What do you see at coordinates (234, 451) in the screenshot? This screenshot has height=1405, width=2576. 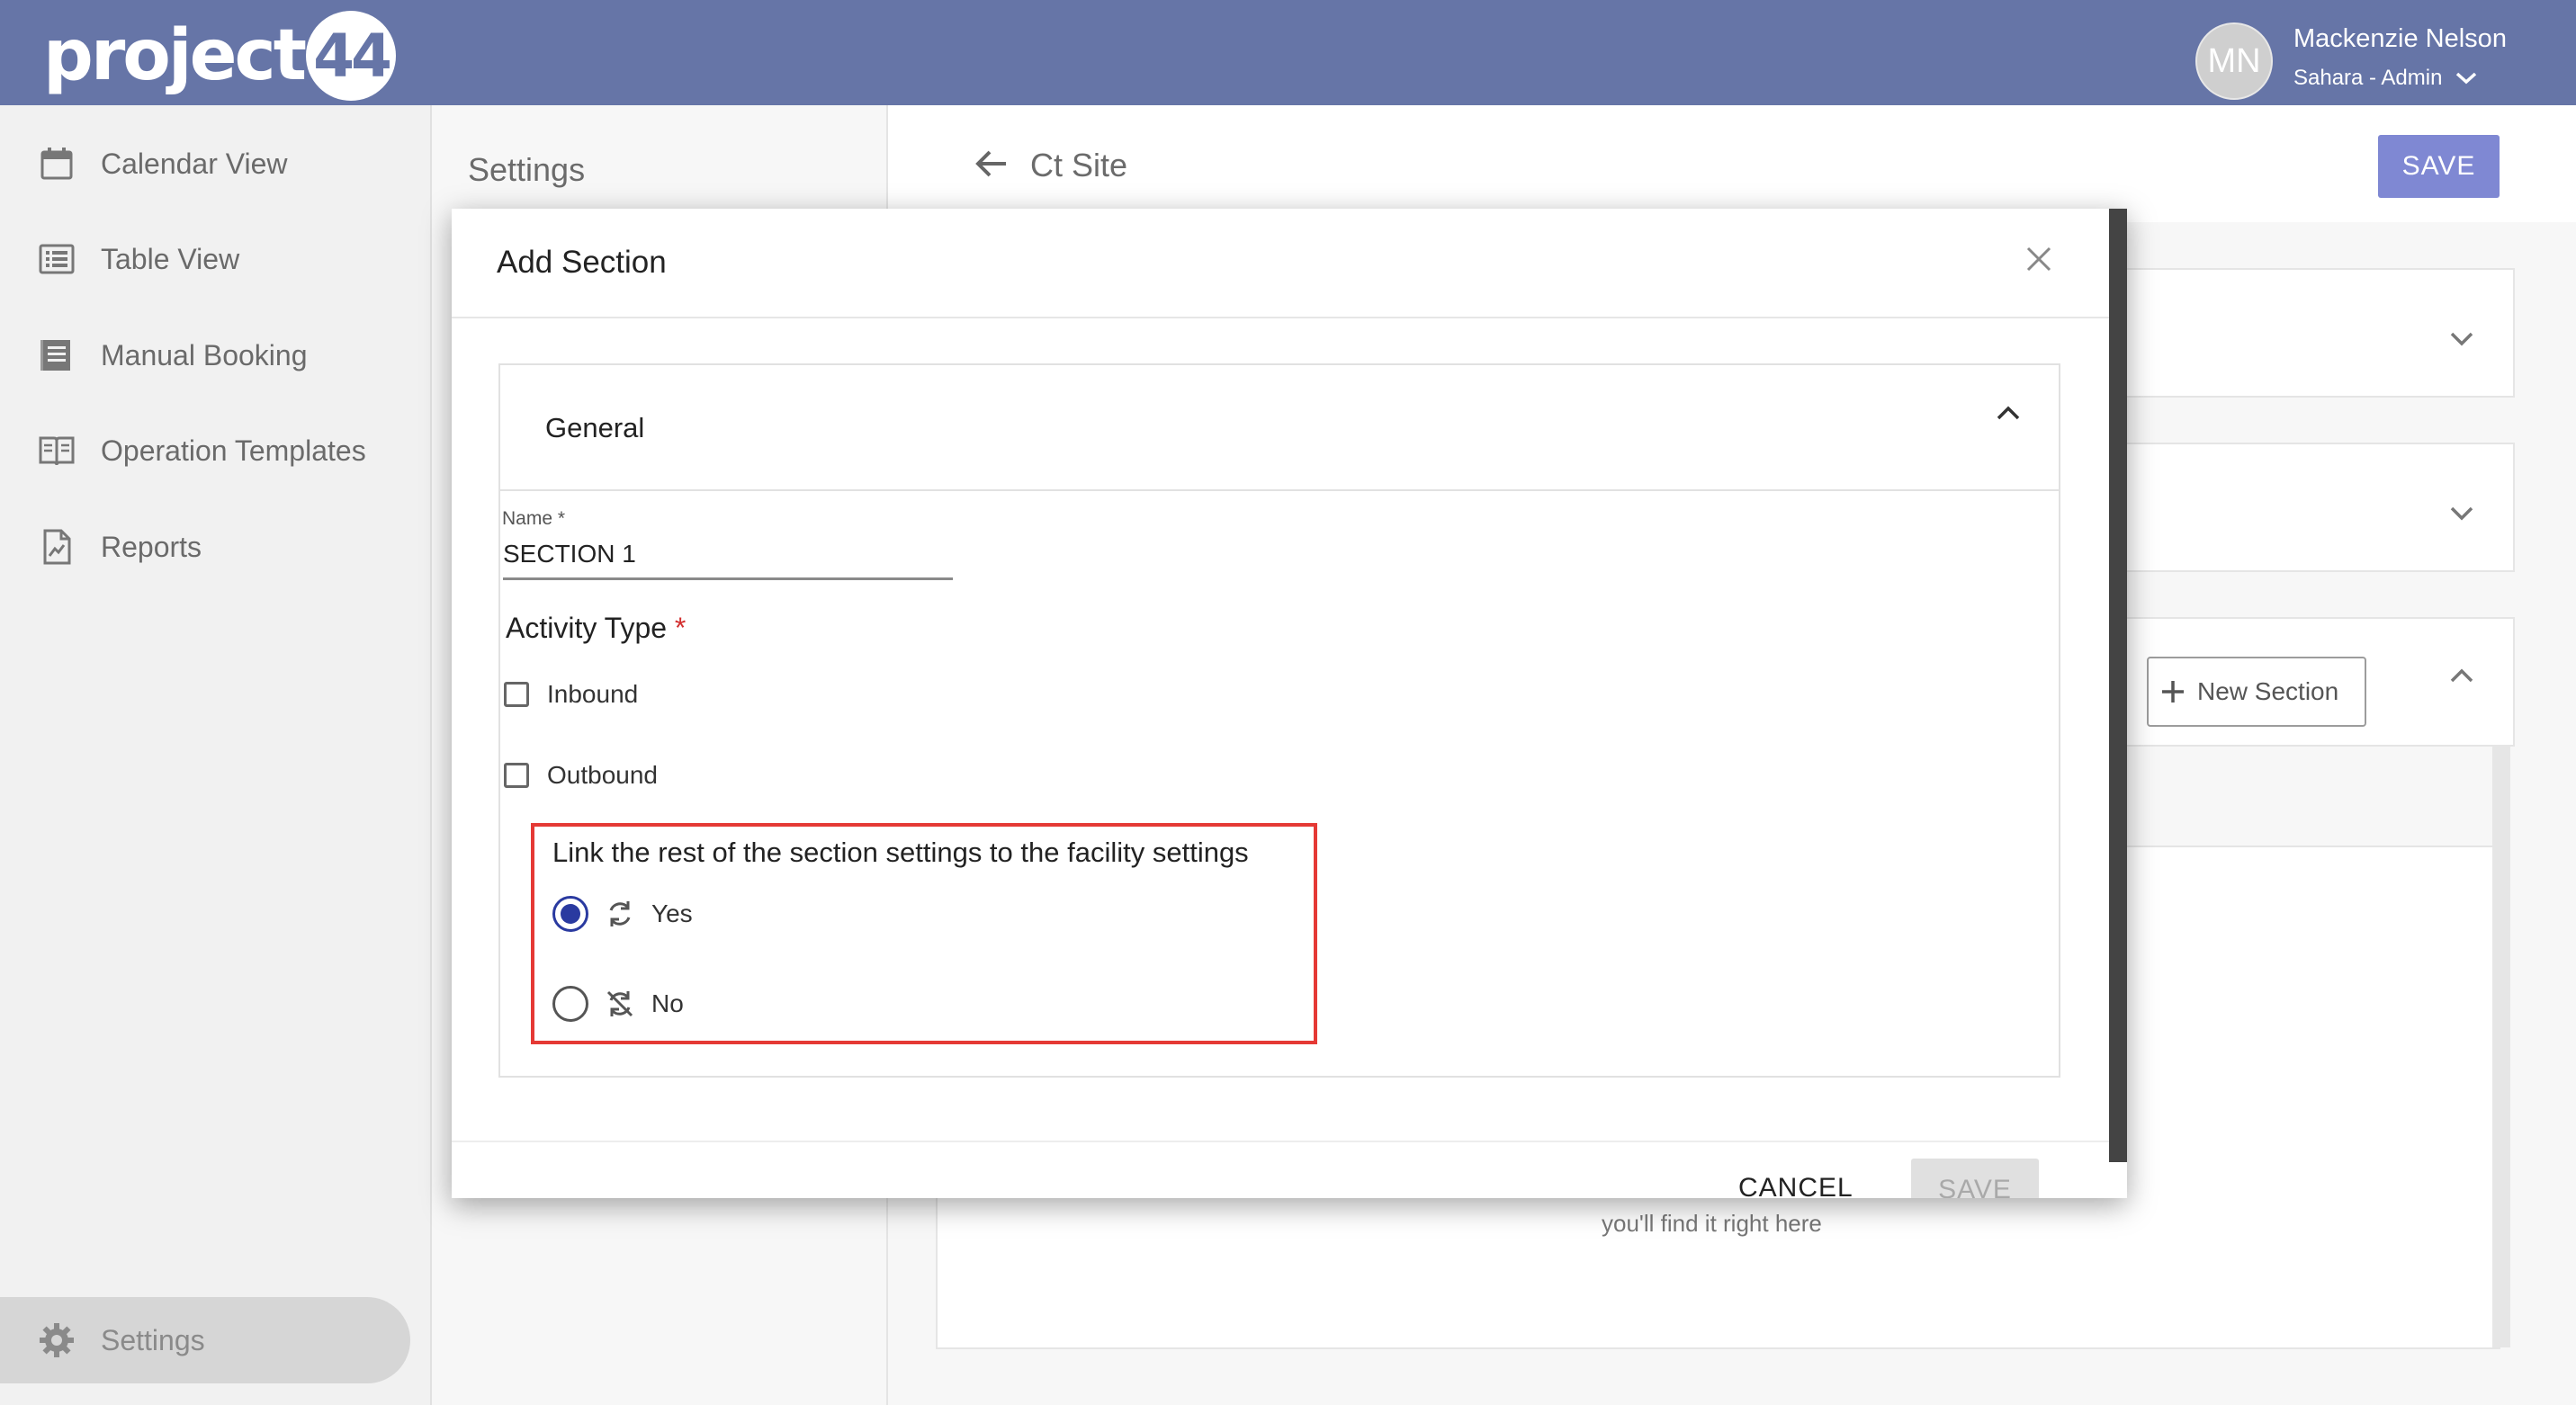 I see `sidebar-item-label: Operation Templates` at bounding box center [234, 451].